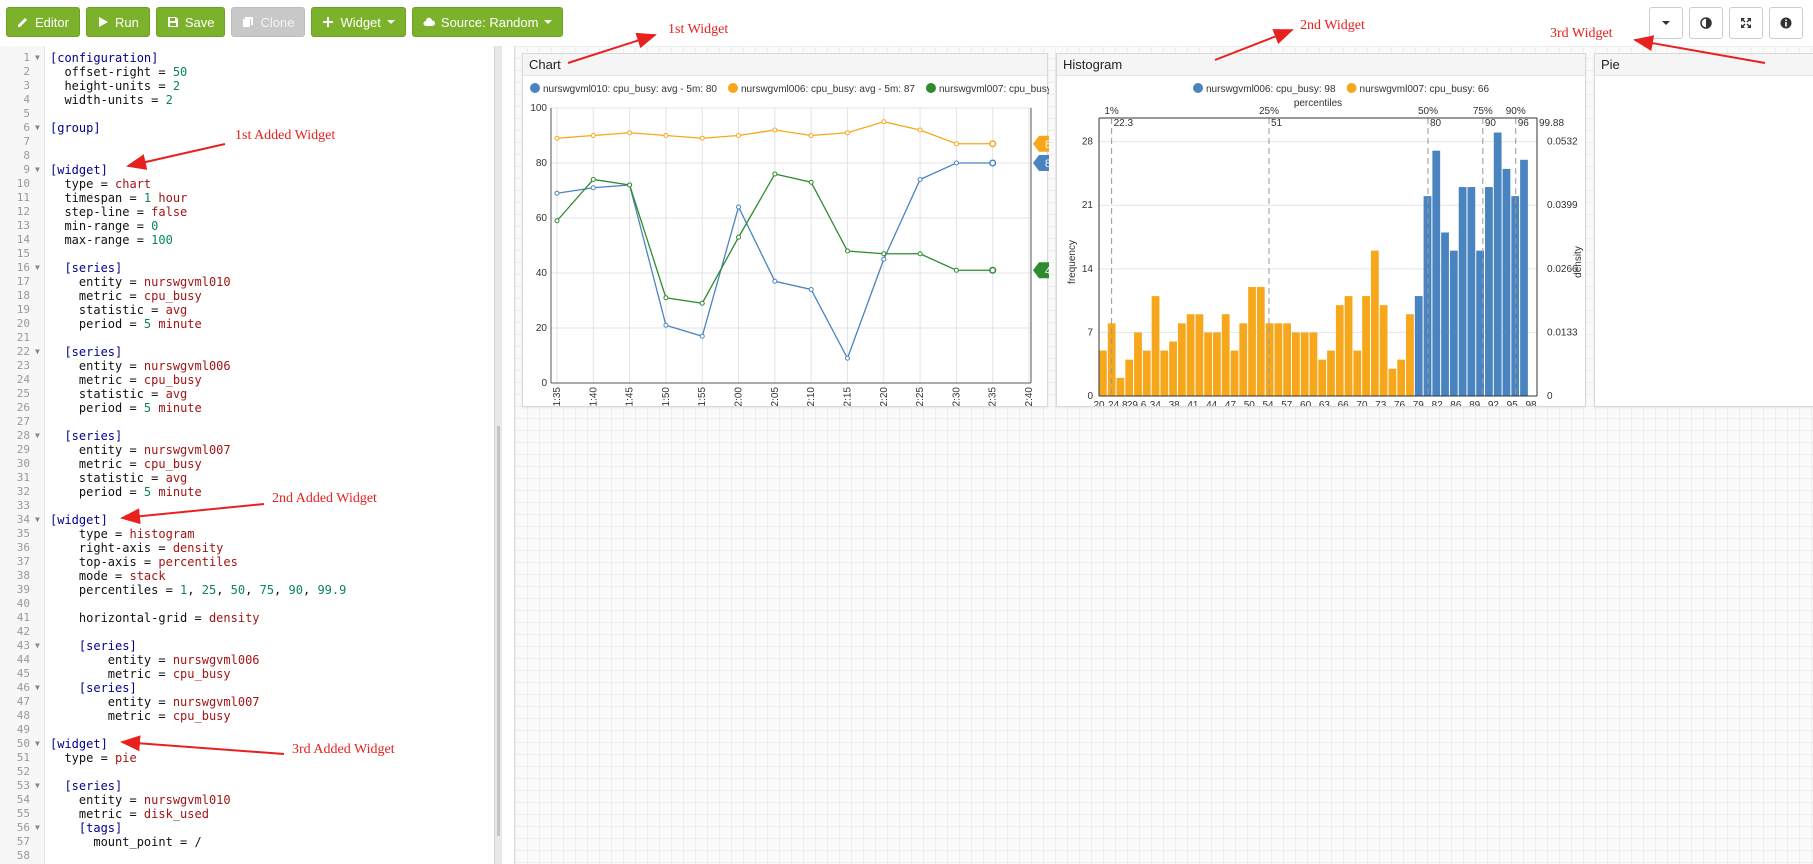 The height and width of the screenshot is (864, 1813). What do you see at coordinates (111, 100) in the screenshot?
I see `code-text: width-units = 2` at bounding box center [111, 100].